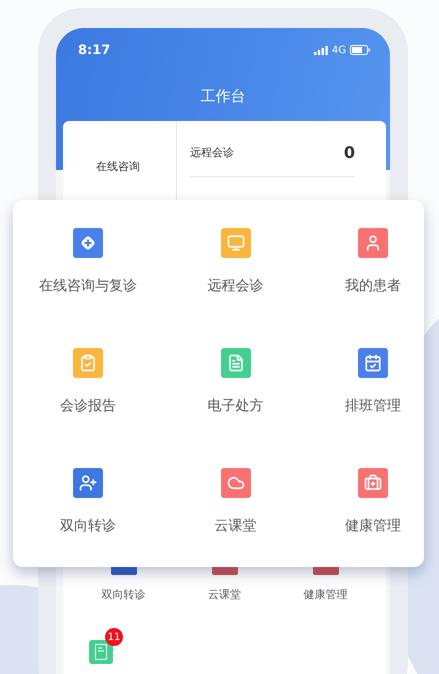 The image size is (439, 674). I want to click on menu-label: 云课堂, so click(224, 594).